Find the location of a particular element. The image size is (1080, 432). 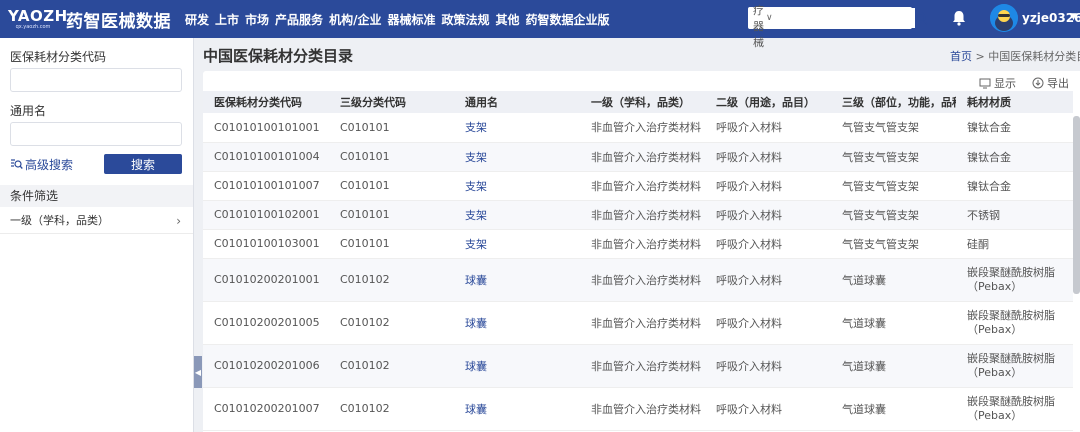

search-icon is located at coordinates (921, 18).